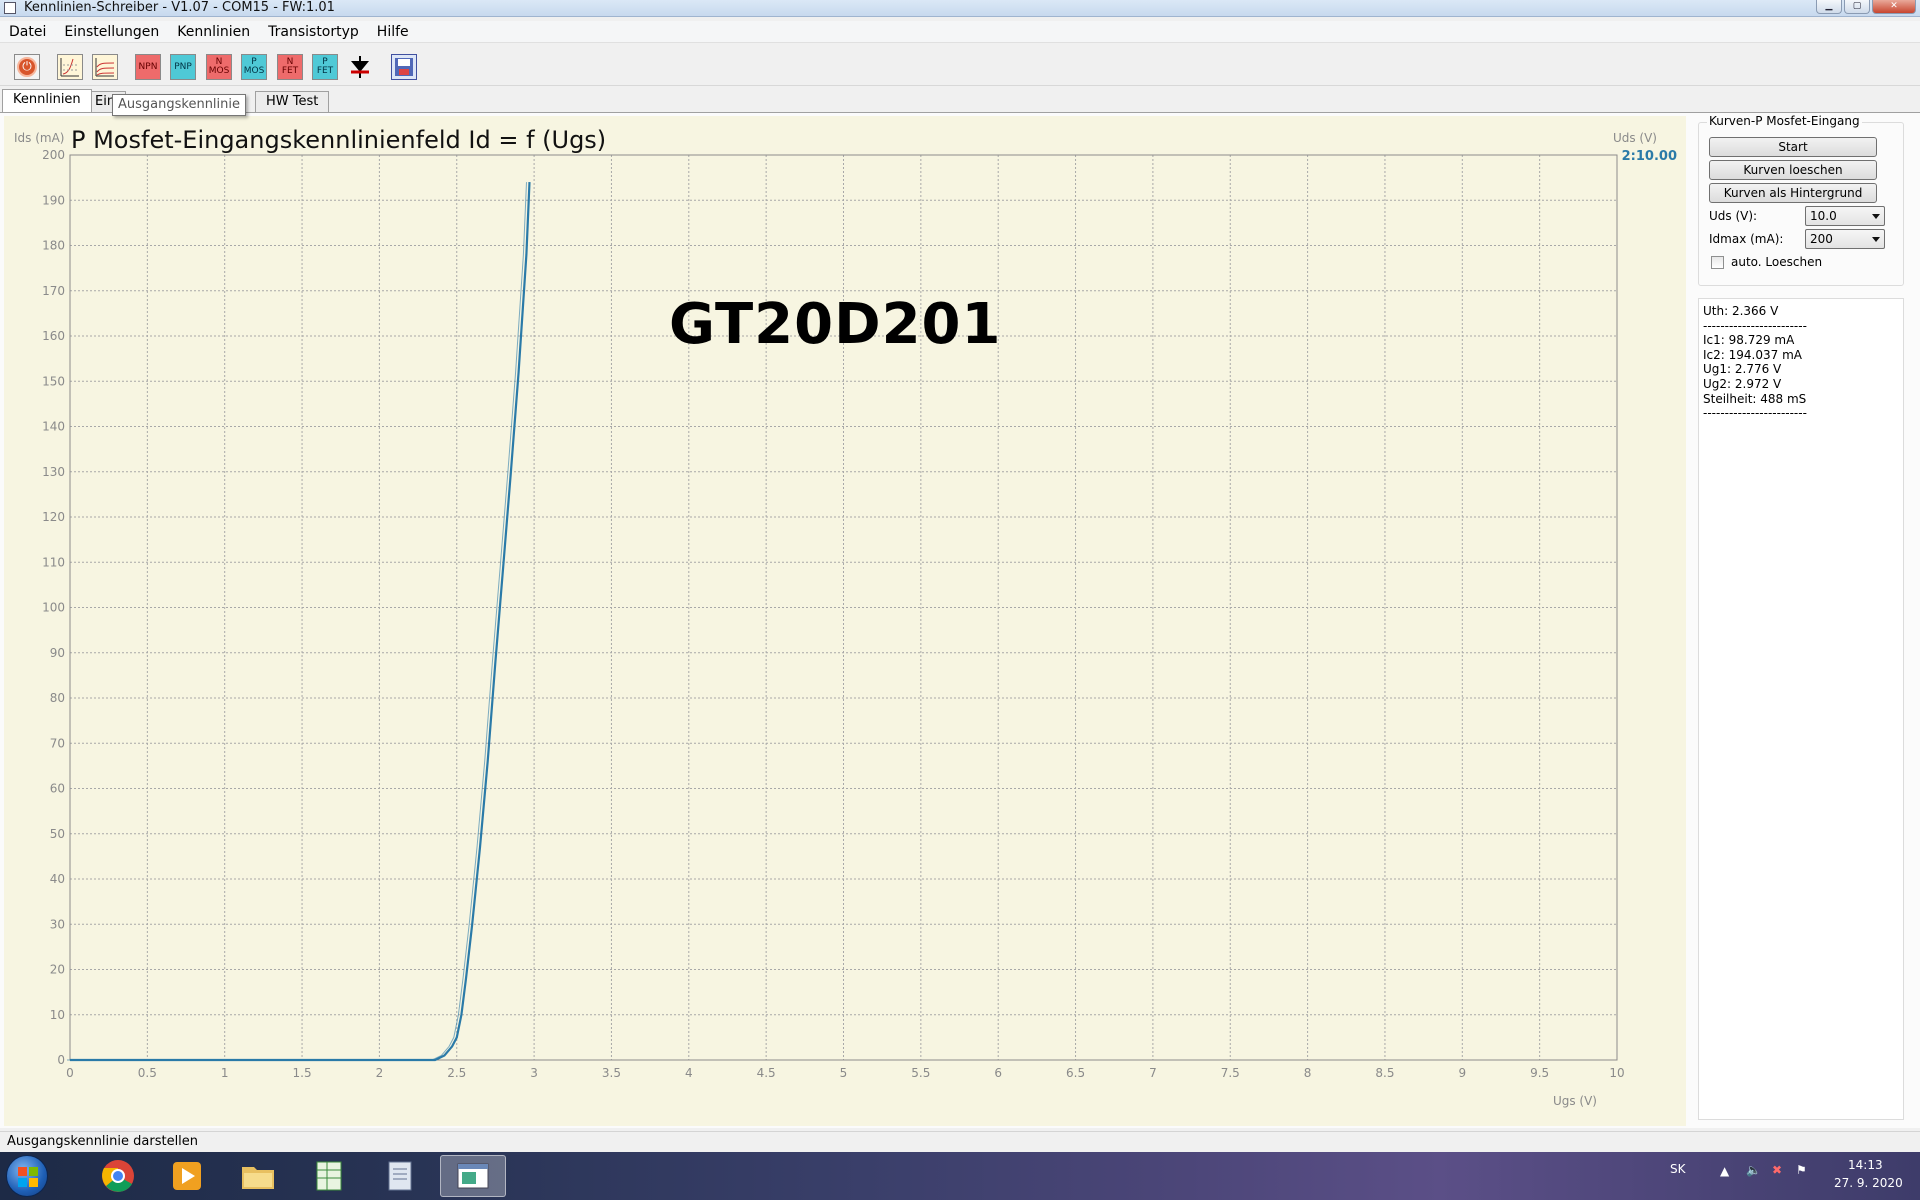  What do you see at coordinates (1857, 7) in the screenshot?
I see `maximize-icon: ▢` at bounding box center [1857, 7].